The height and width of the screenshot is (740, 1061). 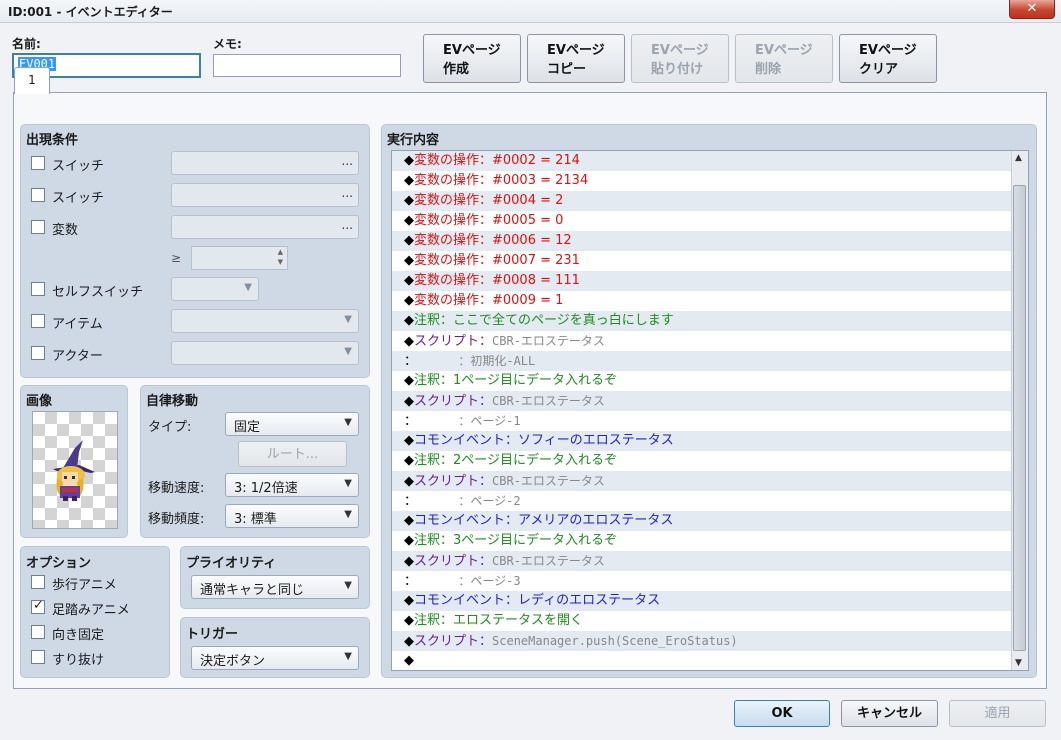 I want to click on row-marker: ：, so click(x=411, y=501).